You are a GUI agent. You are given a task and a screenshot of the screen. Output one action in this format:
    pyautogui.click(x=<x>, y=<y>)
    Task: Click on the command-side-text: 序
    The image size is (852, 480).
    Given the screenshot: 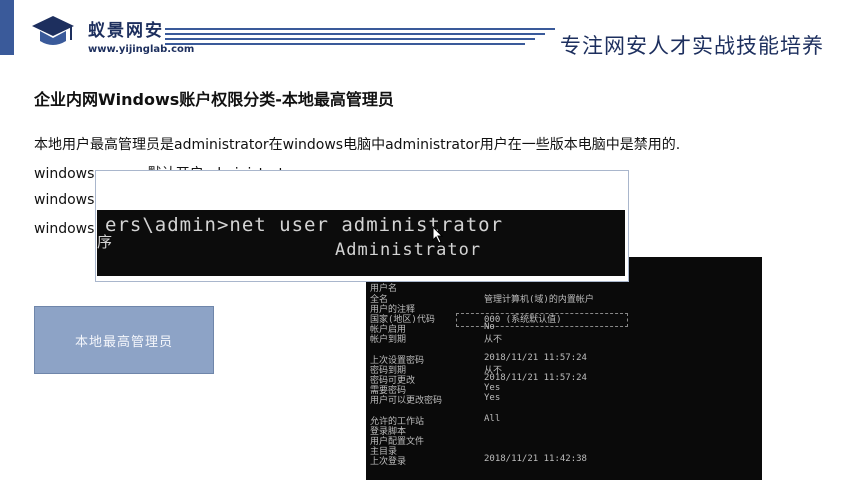 What is the action you would take?
    pyautogui.click(x=105, y=242)
    